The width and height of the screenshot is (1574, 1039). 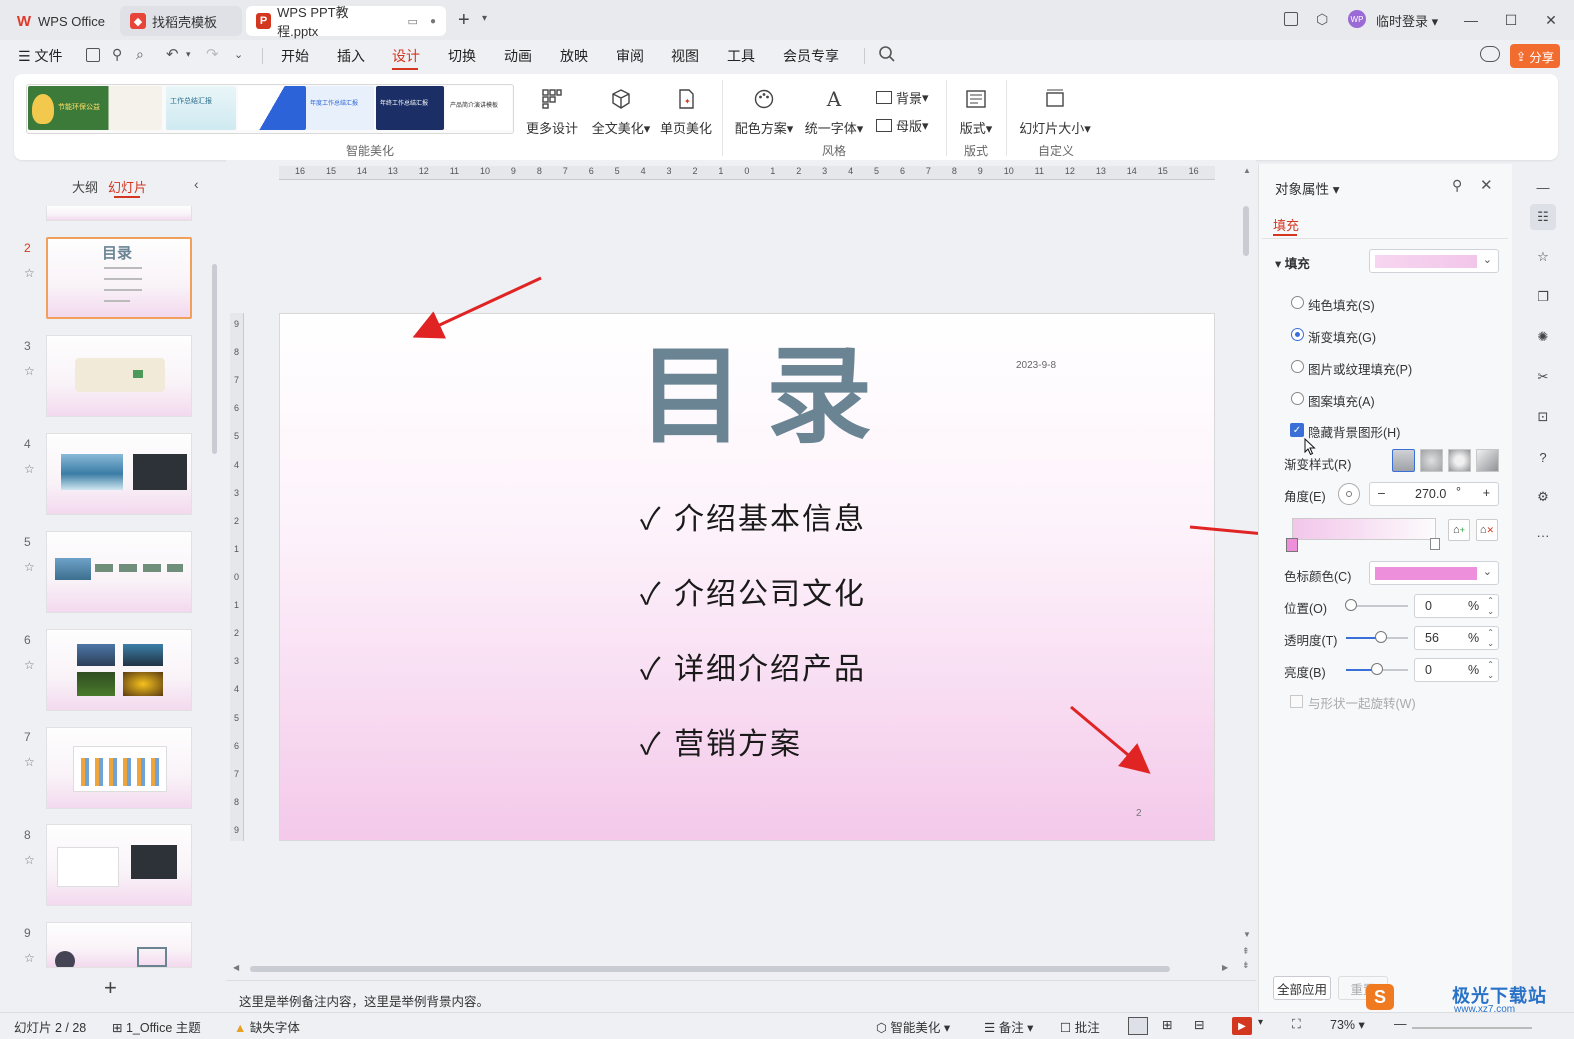 I want to click on background-button: 背景 ▾, so click(x=902, y=97).